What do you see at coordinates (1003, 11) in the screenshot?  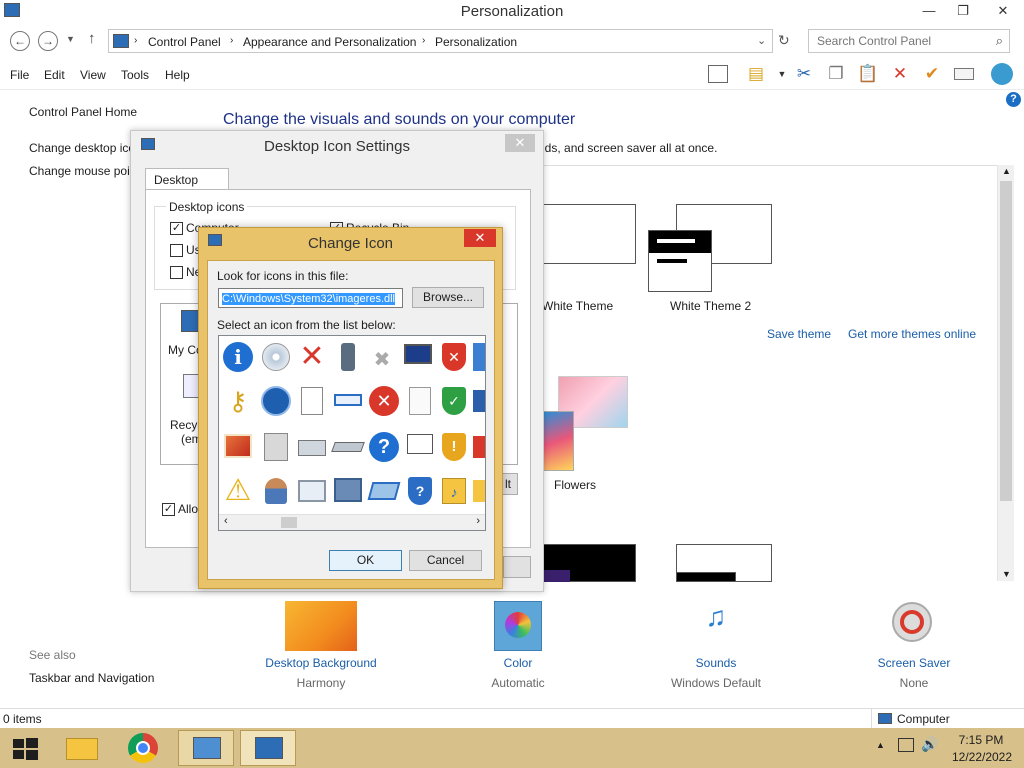 I see `close-button: ✕` at bounding box center [1003, 11].